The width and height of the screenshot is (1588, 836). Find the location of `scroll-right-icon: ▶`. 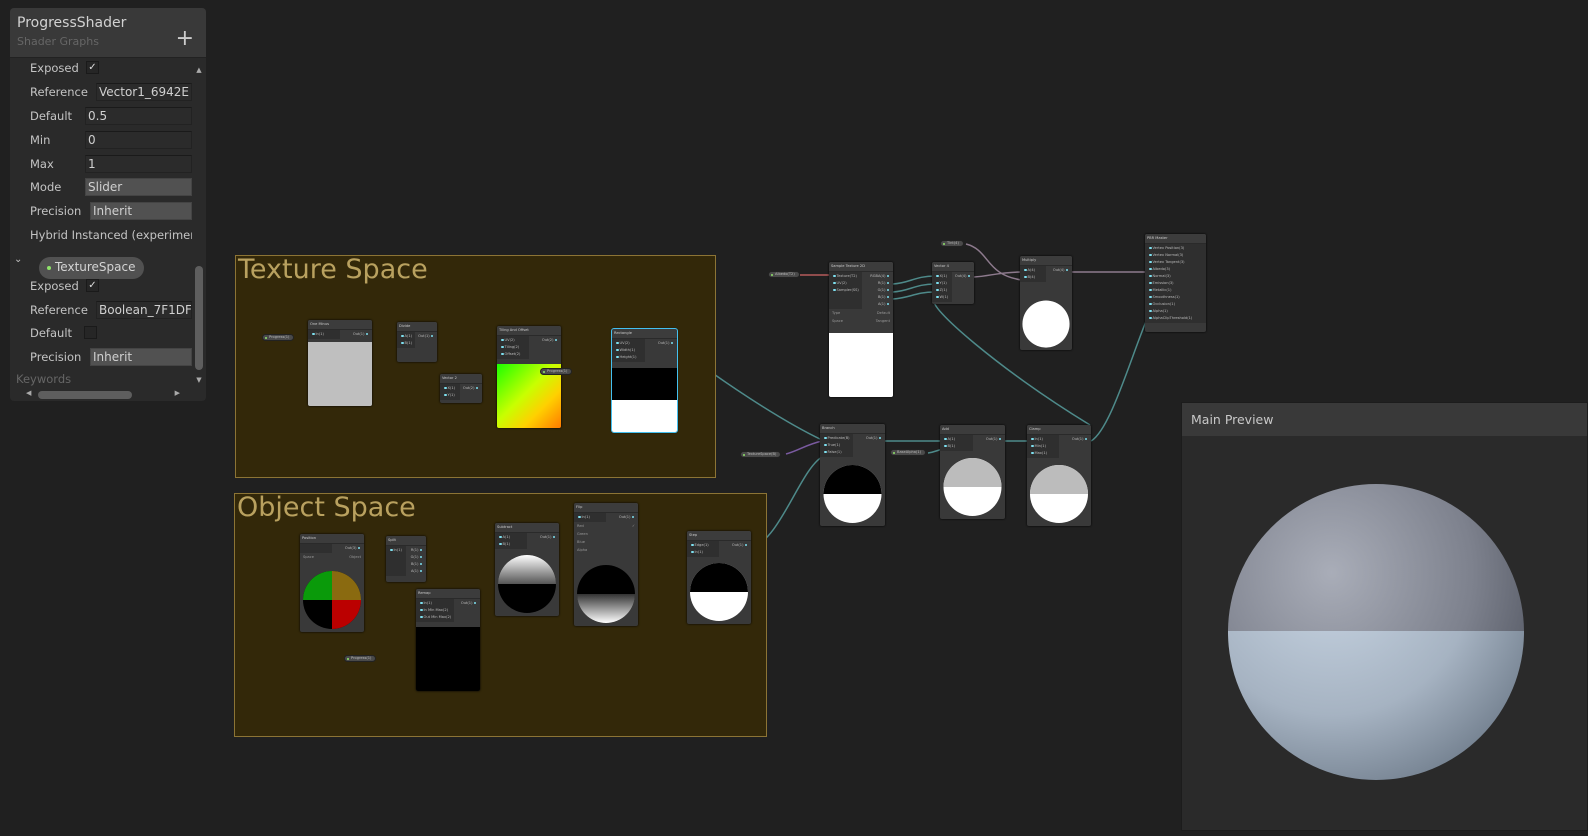

scroll-right-icon: ▶ is located at coordinates (177, 393).